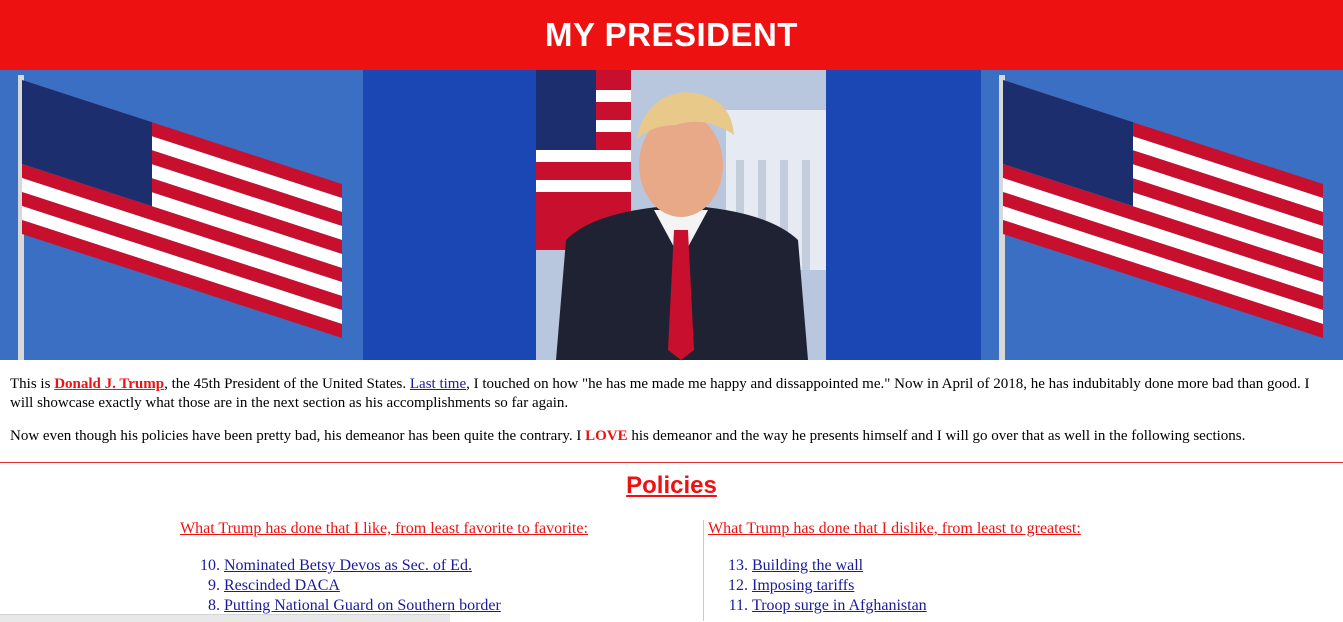 This screenshot has height=622, width=1343. What do you see at coordinates (738, 605) in the screenshot?
I see `list-number: 11.` at bounding box center [738, 605].